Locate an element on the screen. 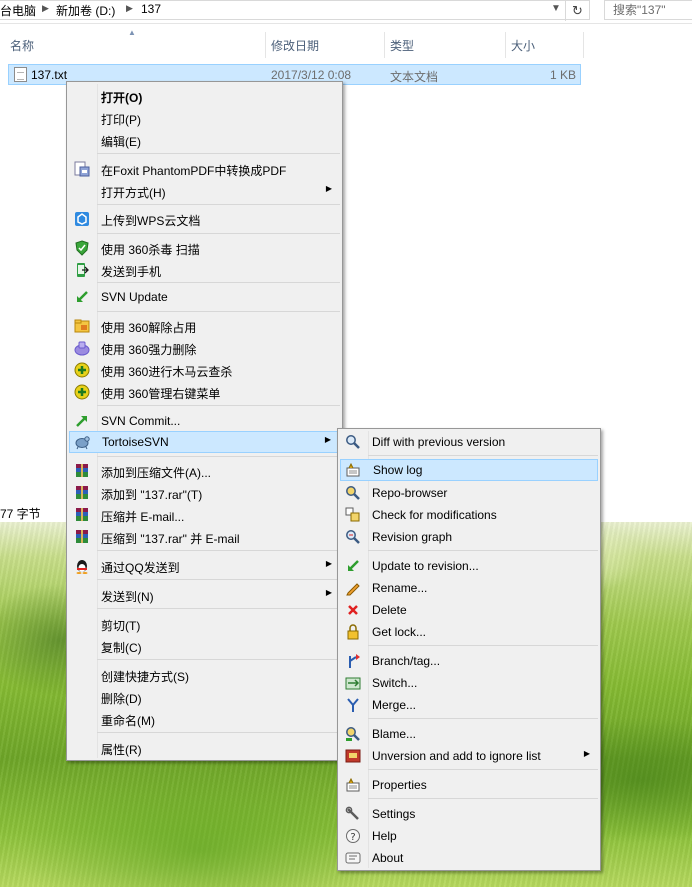 This screenshot has height=887, width=692. menu-item-add-to-137-rar: 添加到 "137.rar"(T) is located at coordinates (204, 493).